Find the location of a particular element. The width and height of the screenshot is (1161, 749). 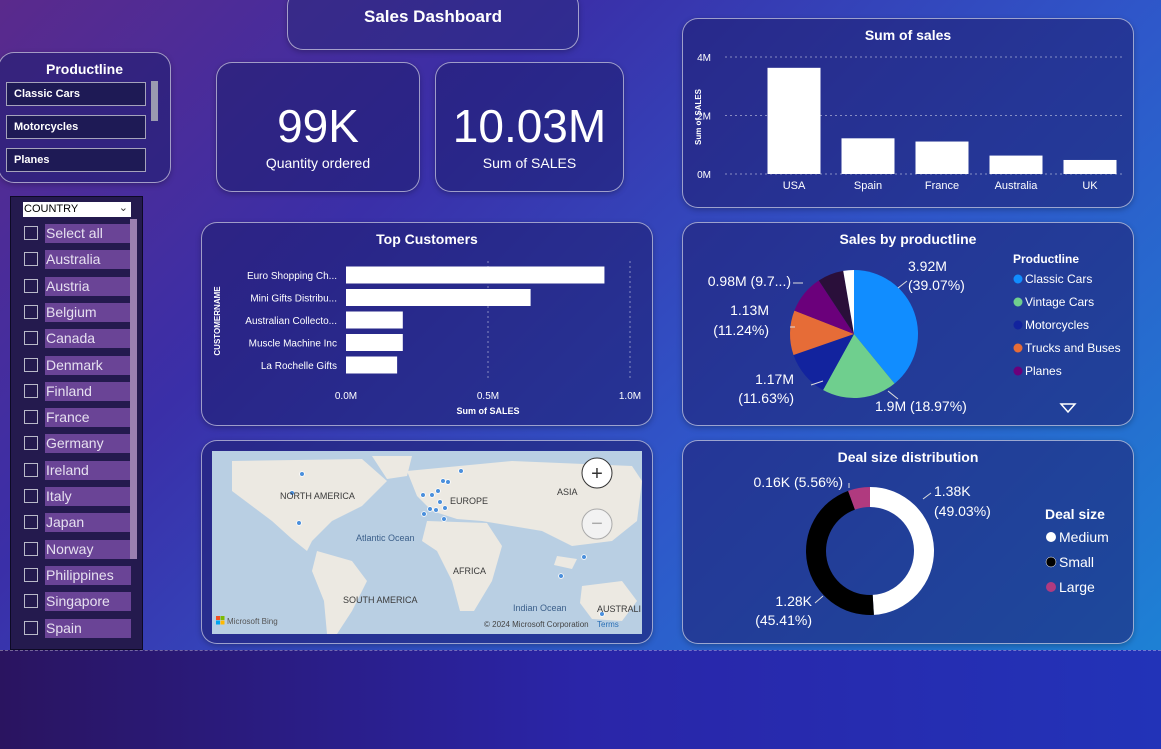

x-axis-label: Sum of SALES is located at coordinates (487, 411).